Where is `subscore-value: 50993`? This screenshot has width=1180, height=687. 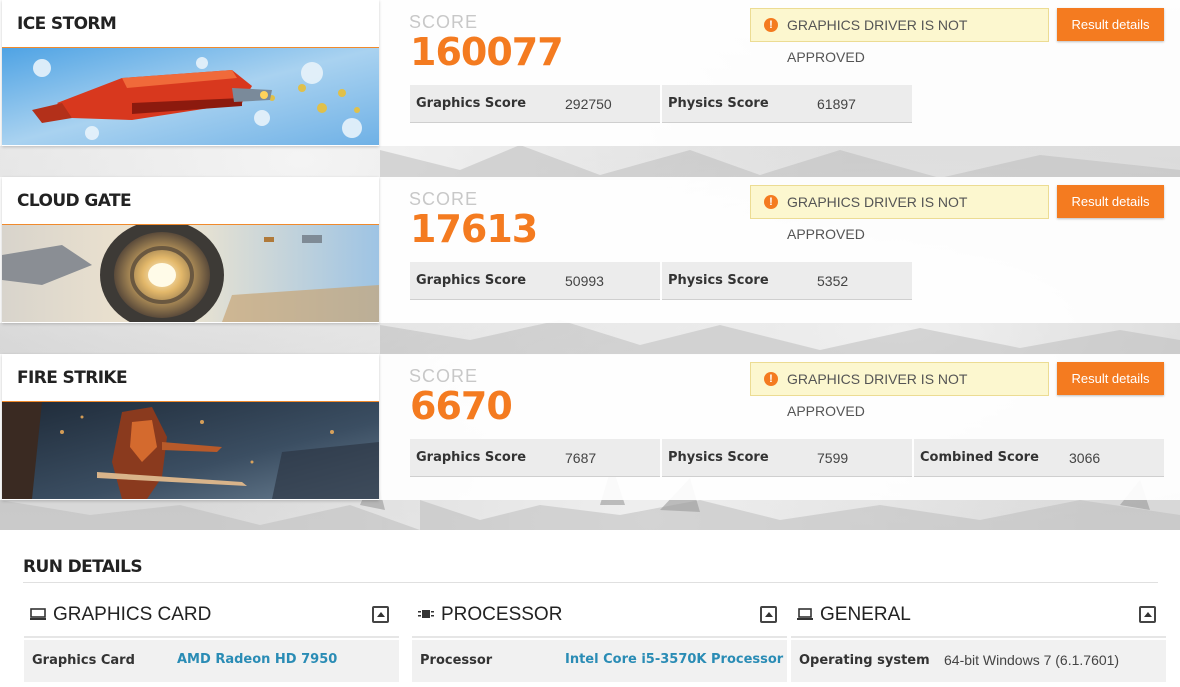 subscore-value: 50993 is located at coordinates (584, 281).